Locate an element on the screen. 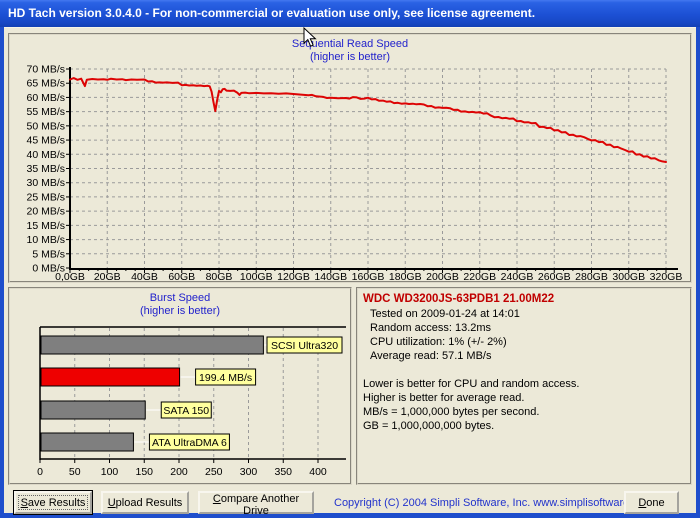 The width and height of the screenshot is (700, 518). svg-text: 15 MB/s is located at coordinates (45, 226).